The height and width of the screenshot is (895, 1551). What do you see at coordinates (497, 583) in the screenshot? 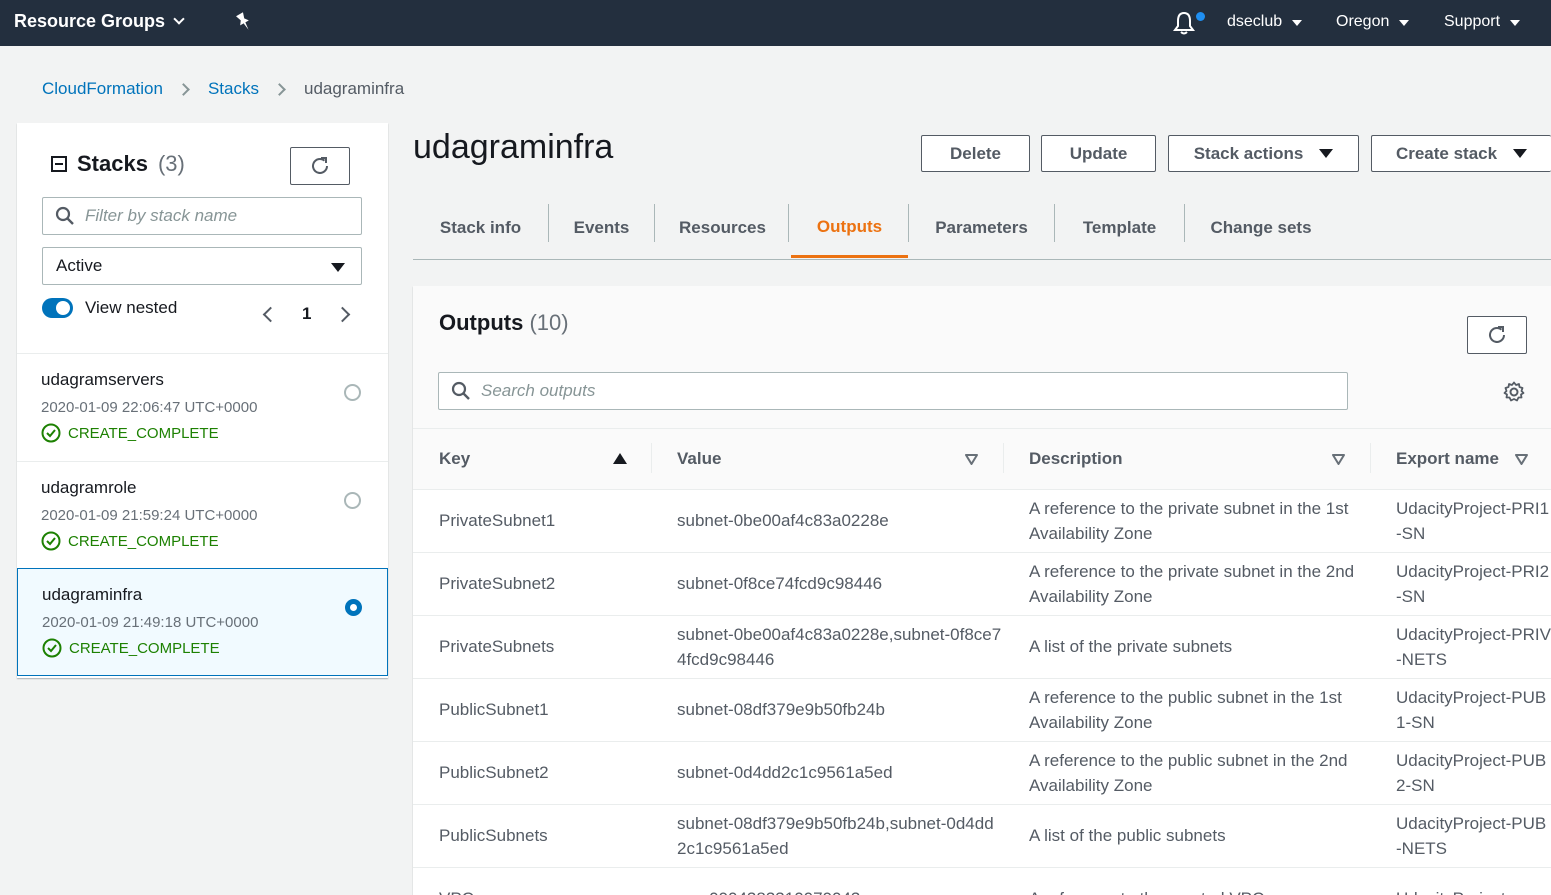
I see `cell-key: PrivateSubnet2` at bounding box center [497, 583].